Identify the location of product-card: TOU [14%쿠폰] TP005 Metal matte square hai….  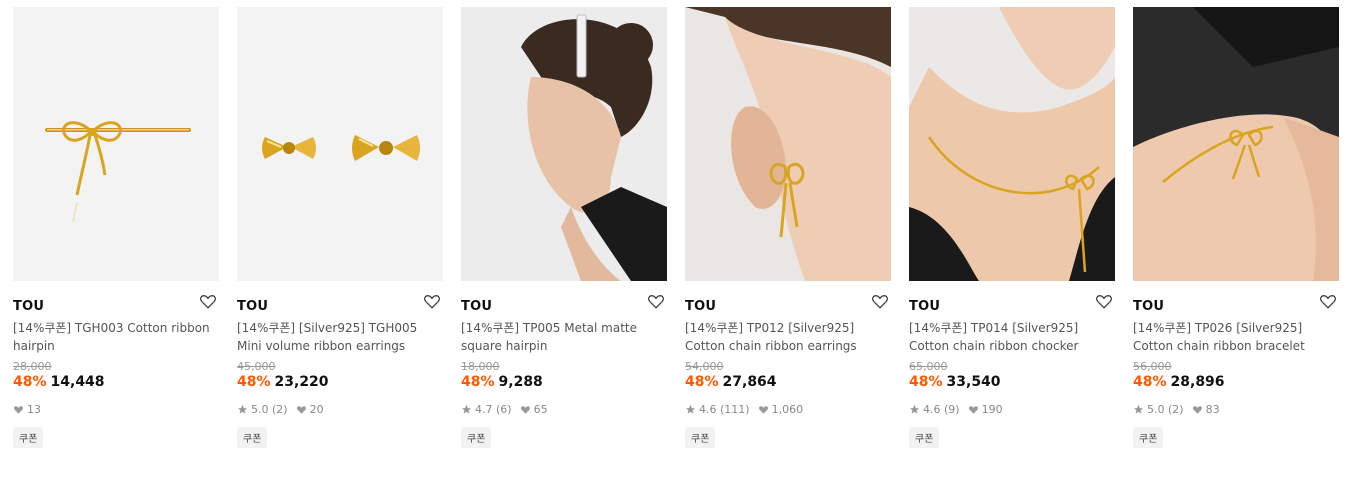
(564, 227).